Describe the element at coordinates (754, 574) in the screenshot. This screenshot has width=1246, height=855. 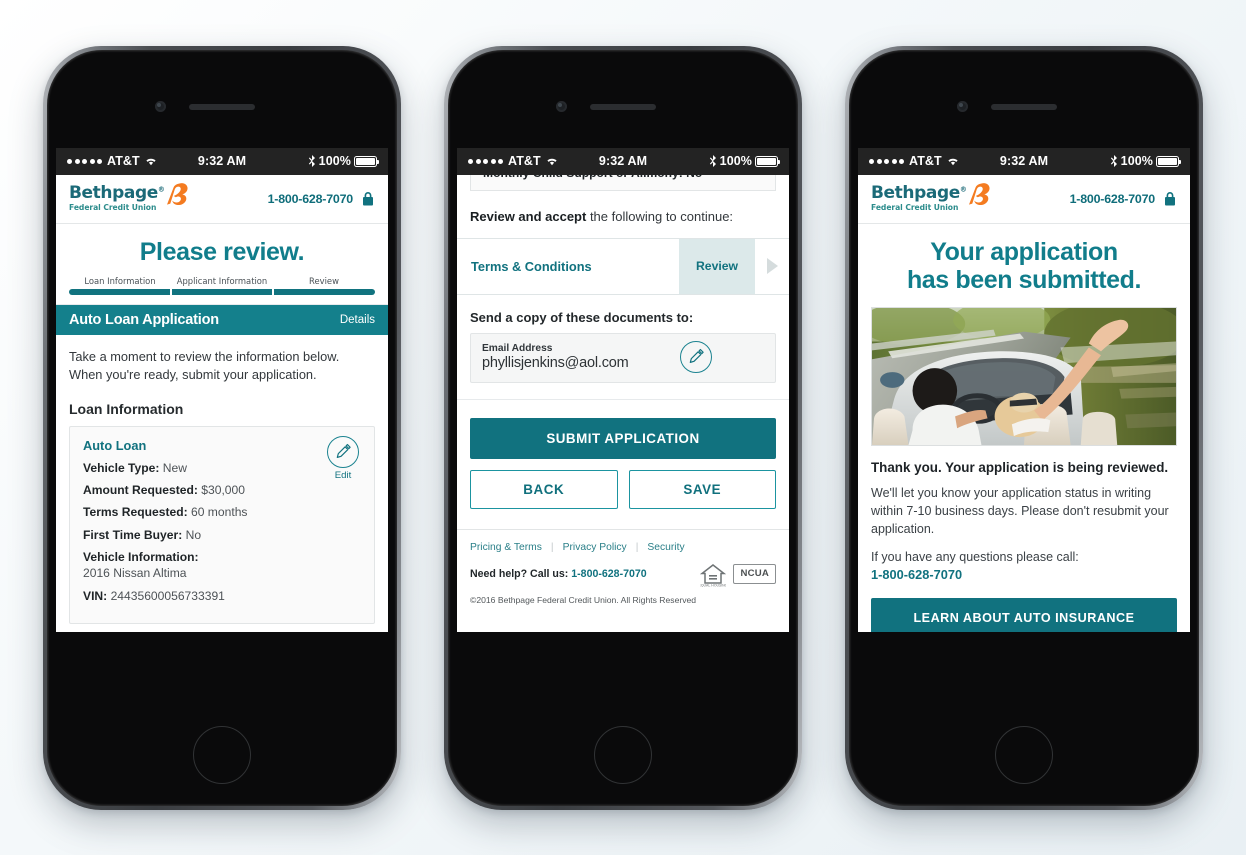
I see `ncua-badge: NCUA` at that location.